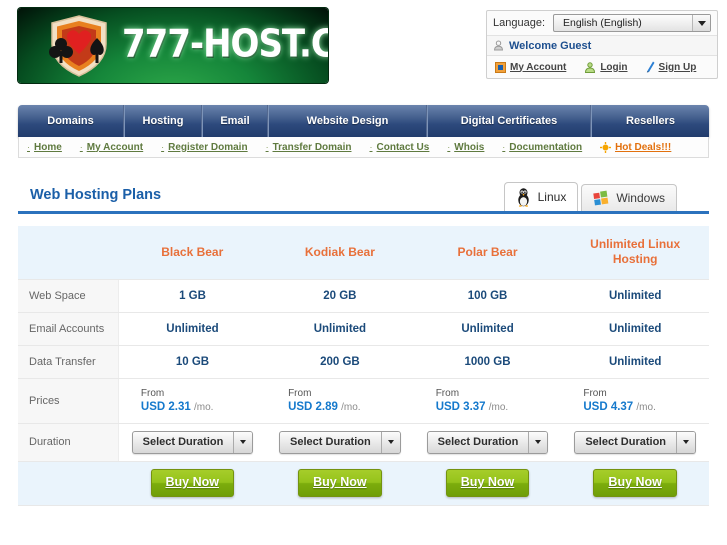  Describe the element at coordinates (635, 401) in the screenshot. I see `price-cell: From USD 4.37 /mo.` at that location.